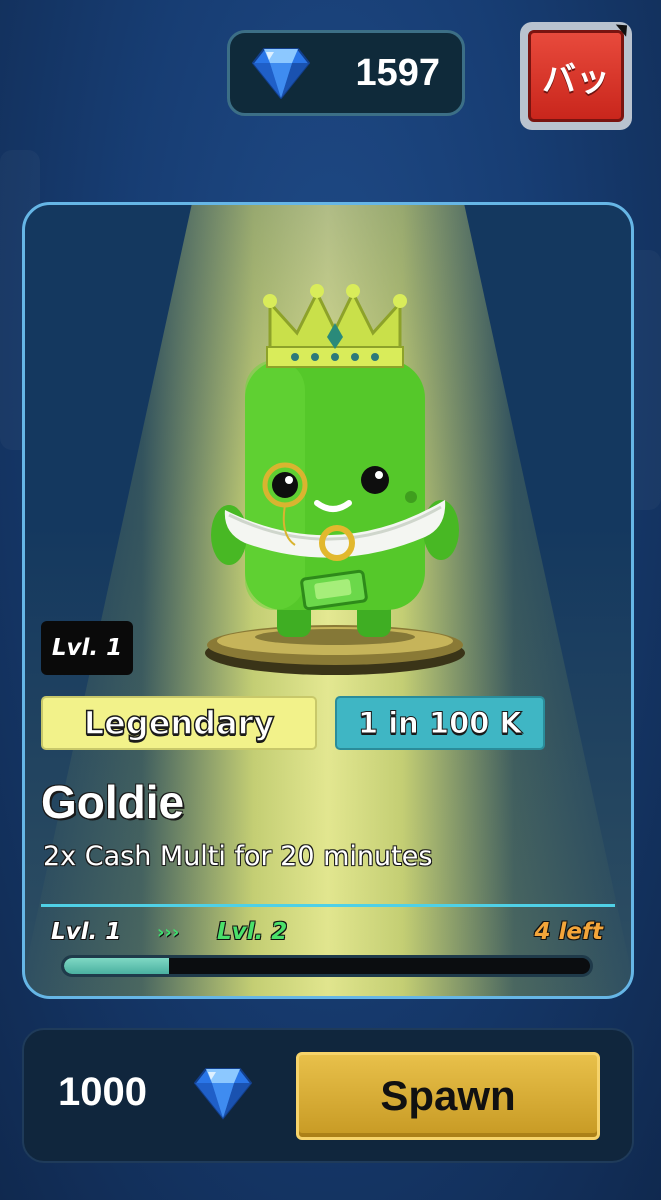 The image size is (661, 1200). I want to click on gem-count: 1597, so click(397, 73).